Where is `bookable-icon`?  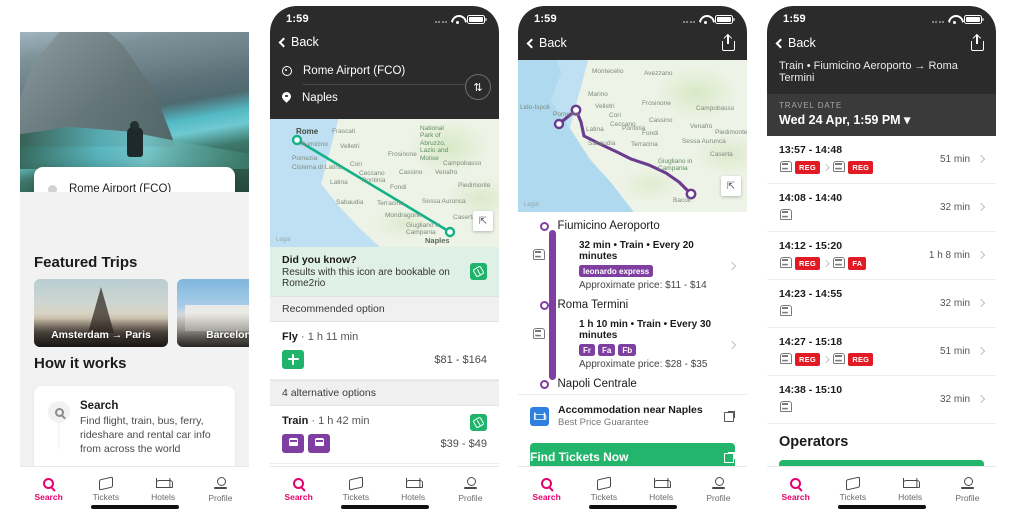
bookable-icon is located at coordinates (478, 422).